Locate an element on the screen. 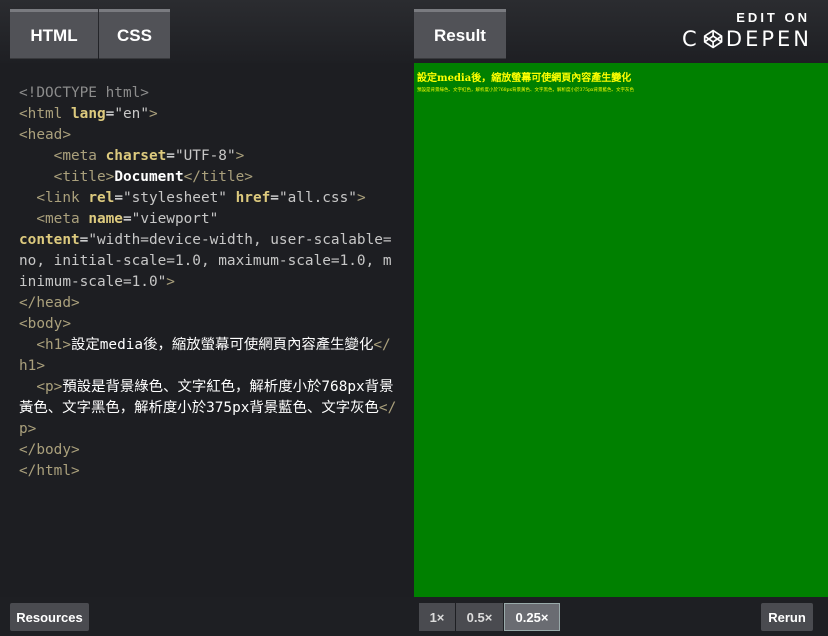 This screenshot has height=636, width=828. code-html-open-close: > is located at coordinates (153, 114).